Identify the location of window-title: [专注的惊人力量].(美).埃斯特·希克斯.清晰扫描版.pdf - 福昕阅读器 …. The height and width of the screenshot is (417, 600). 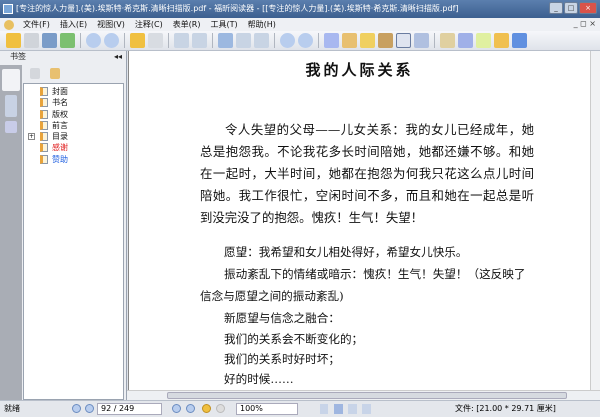
(237, 8).